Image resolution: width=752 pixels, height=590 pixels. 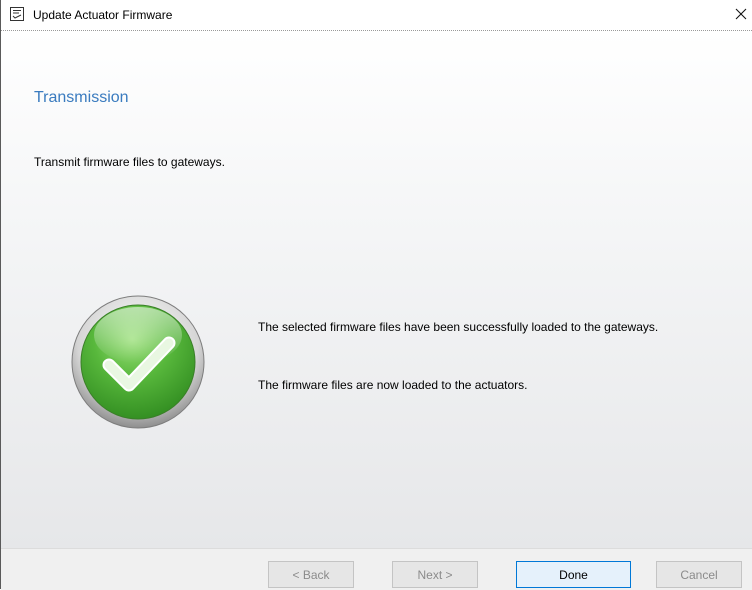 I want to click on wizard-list-icon, so click(x=17, y=14).